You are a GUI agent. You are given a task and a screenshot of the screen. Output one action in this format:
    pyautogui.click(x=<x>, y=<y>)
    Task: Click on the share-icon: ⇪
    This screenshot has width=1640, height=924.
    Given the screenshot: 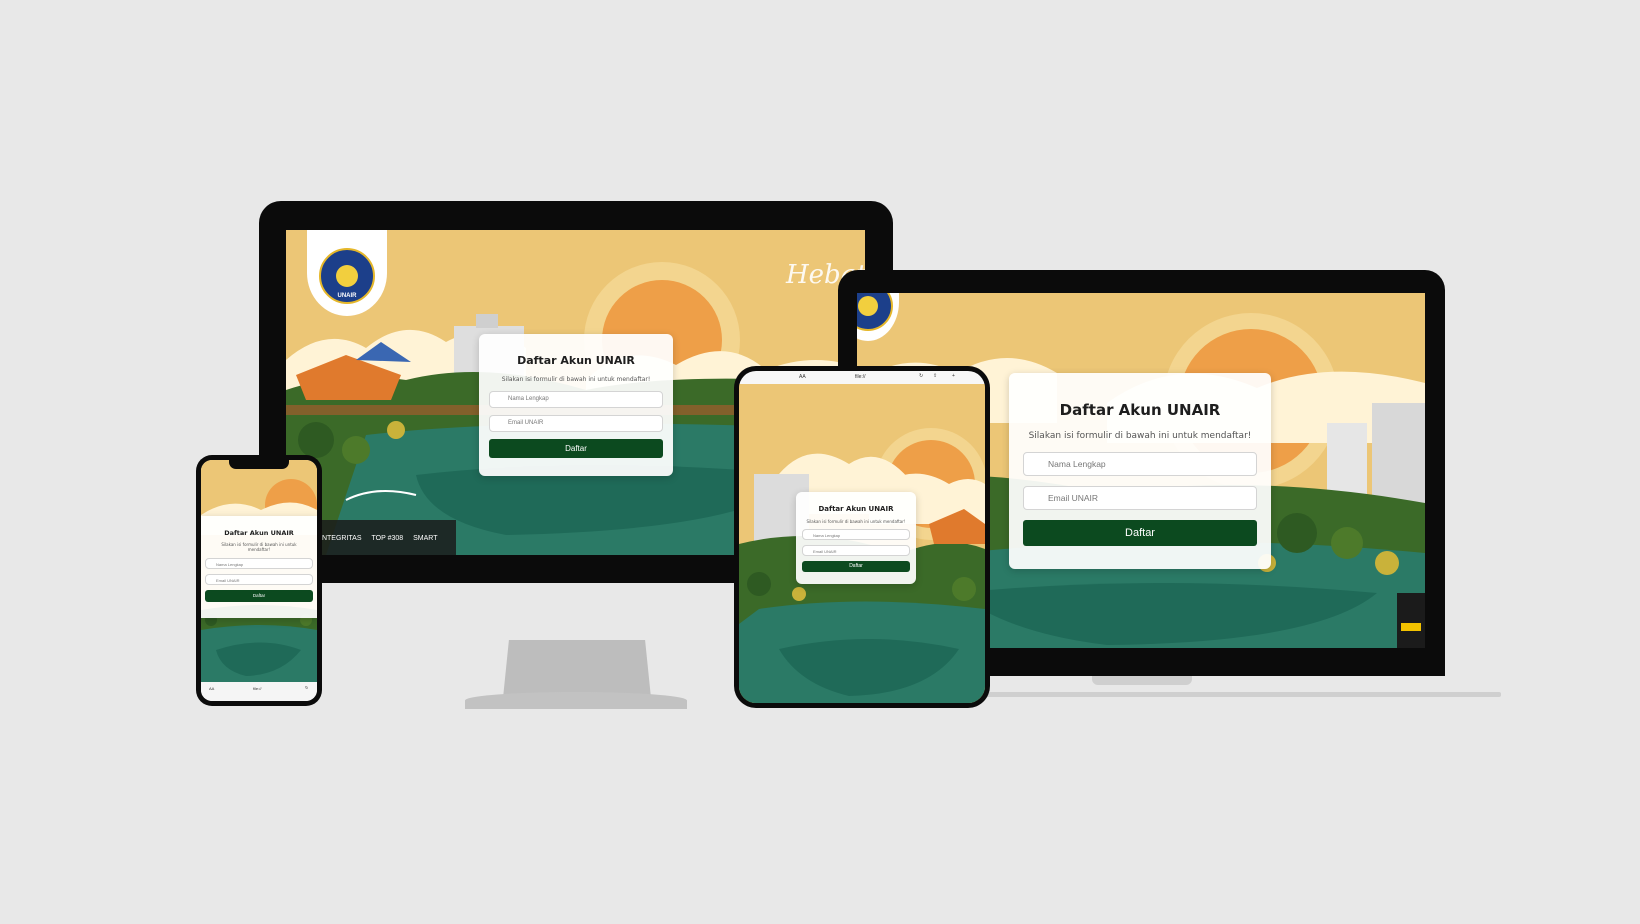 What is the action you would take?
    pyautogui.click(x=935, y=376)
    